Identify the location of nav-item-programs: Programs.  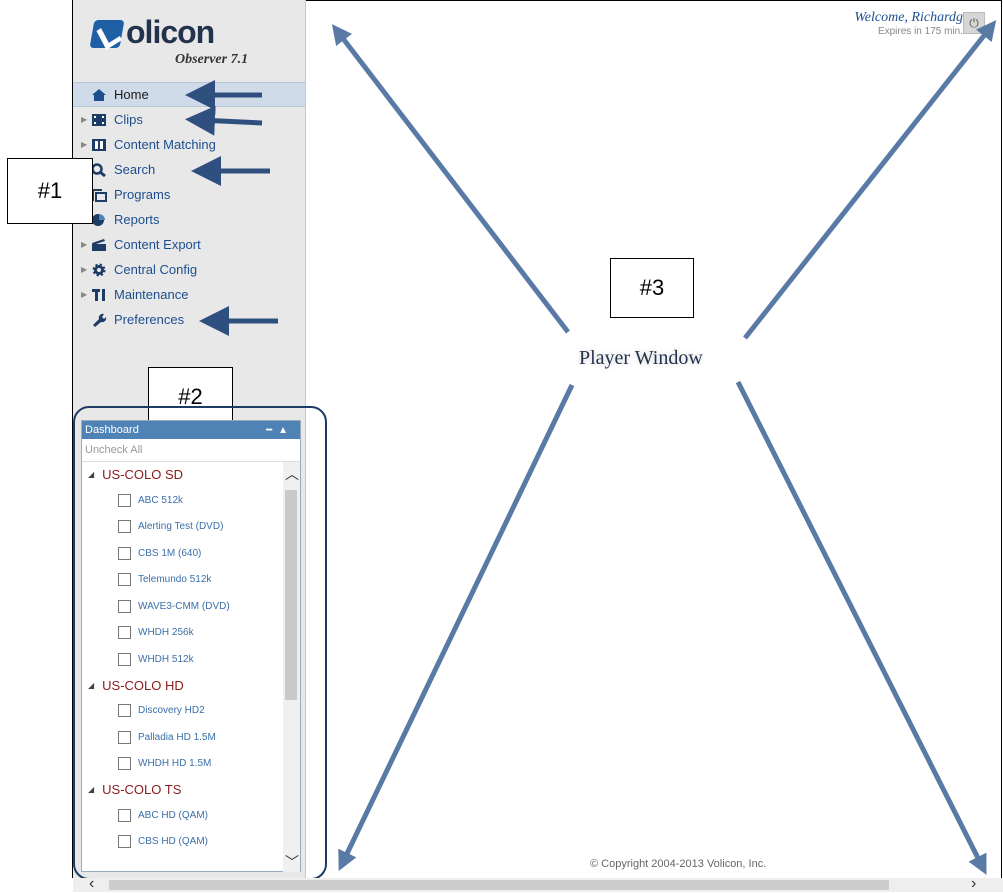
(189, 194).